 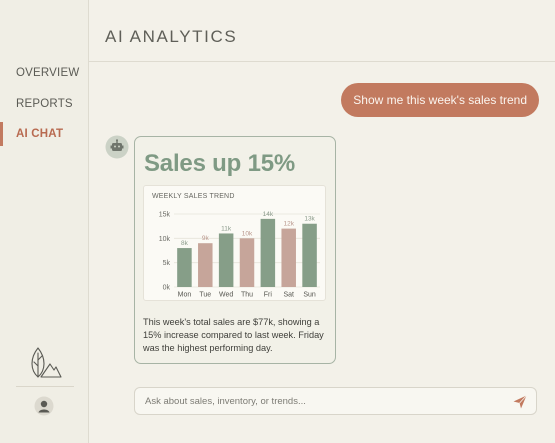 What do you see at coordinates (226, 228) in the screenshot?
I see `data-label: 11k` at bounding box center [226, 228].